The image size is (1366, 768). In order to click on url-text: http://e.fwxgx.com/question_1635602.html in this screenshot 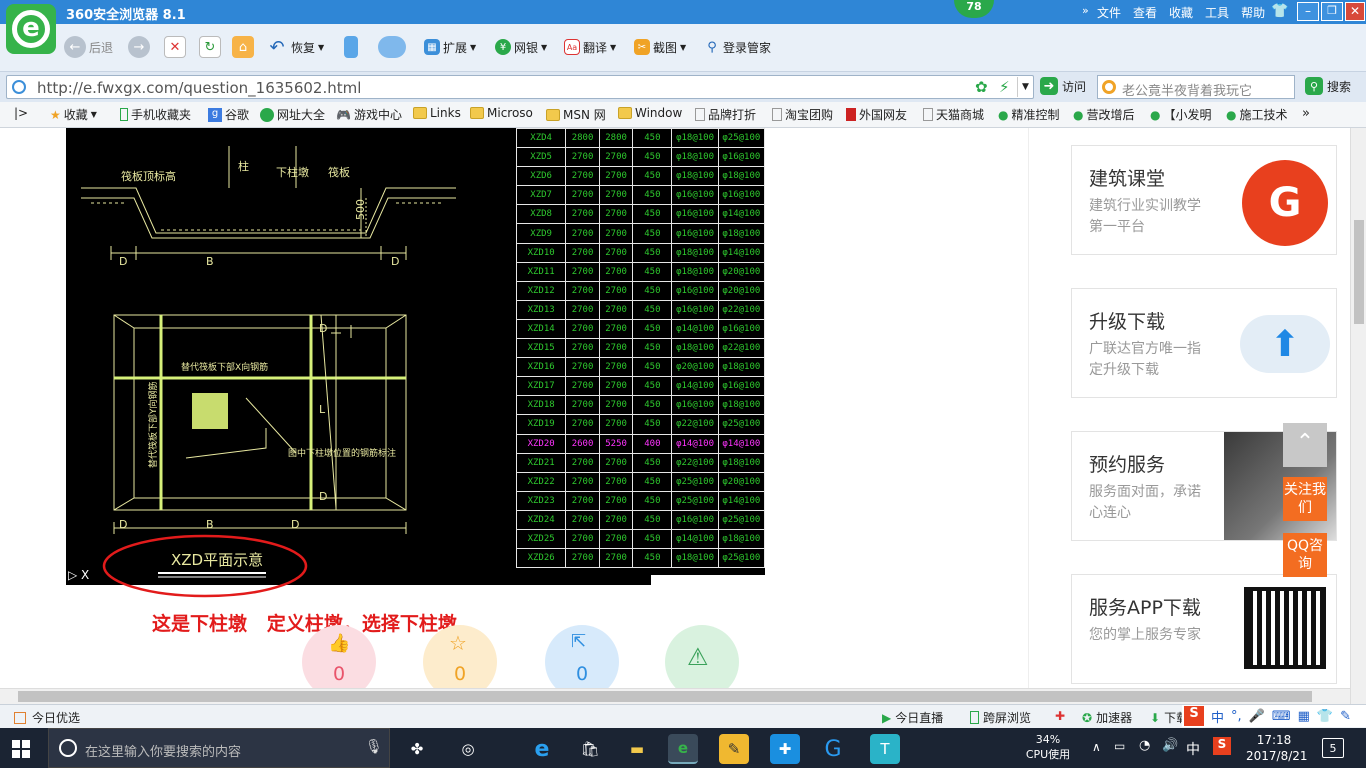, I will do `click(199, 88)`.